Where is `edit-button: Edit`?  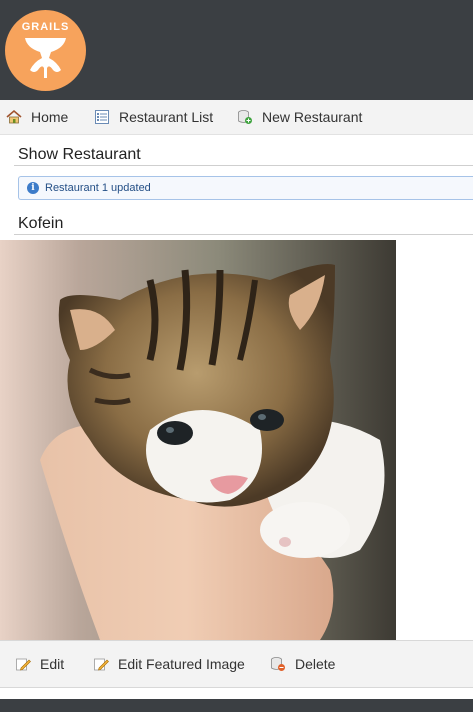
edit-button: Edit is located at coordinates (39, 664).